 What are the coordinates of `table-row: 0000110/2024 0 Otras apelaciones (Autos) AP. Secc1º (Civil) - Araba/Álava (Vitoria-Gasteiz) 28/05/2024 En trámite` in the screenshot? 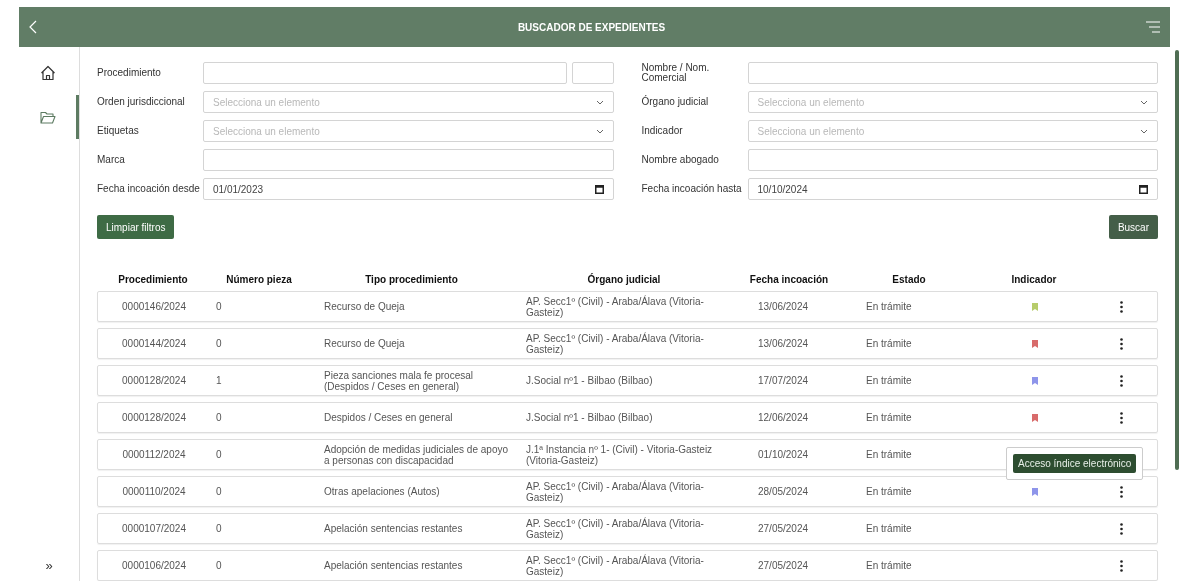 It's located at (627, 491).